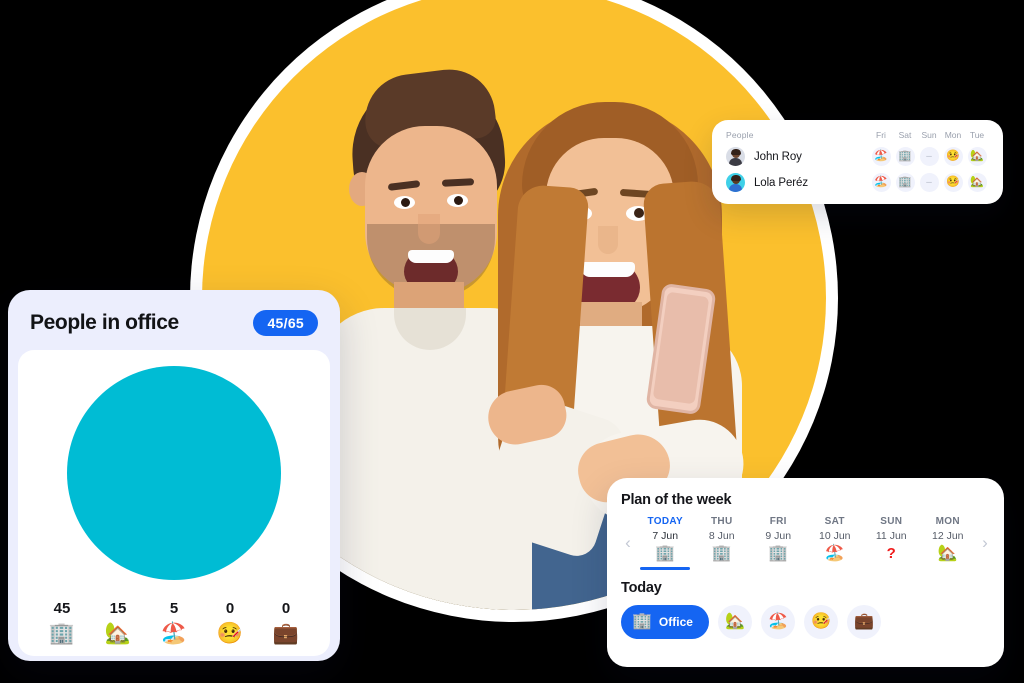 This screenshot has height=683, width=1024. Describe the element at coordinates (834, 521) in the screenshot. I see `plan-day-name: SAT` at that location.